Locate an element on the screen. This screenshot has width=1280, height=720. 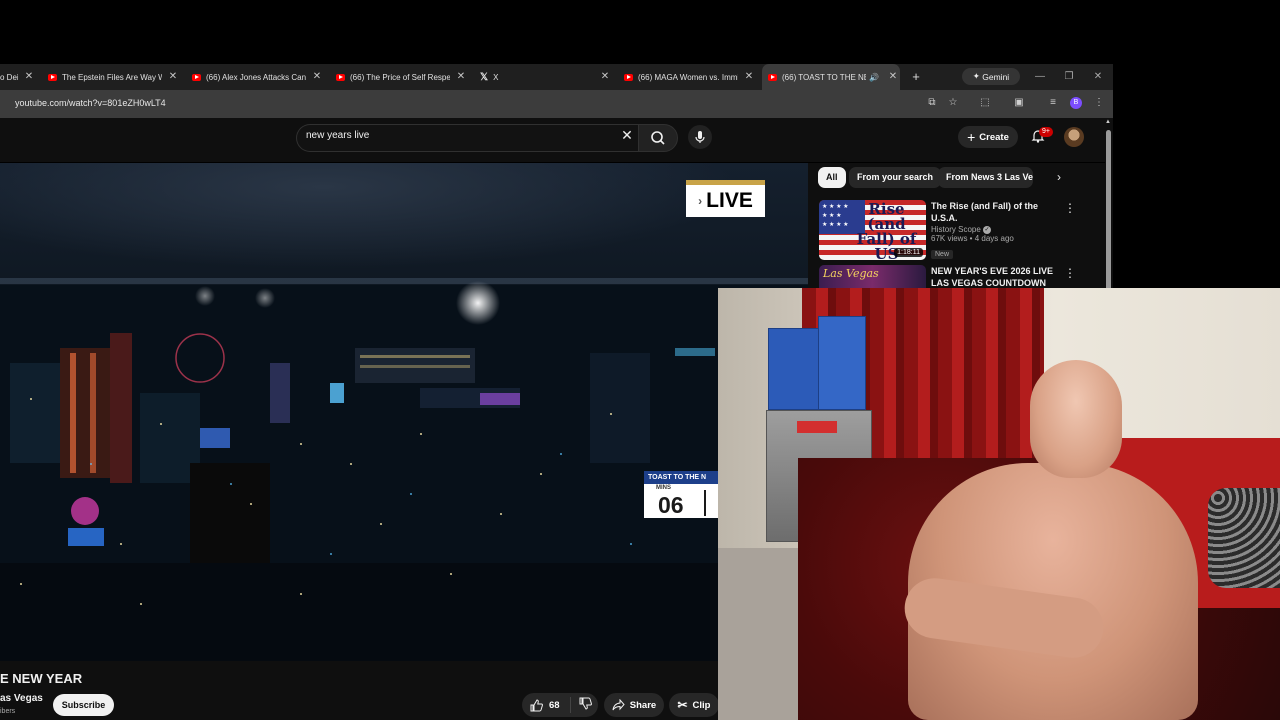
search-button is located at coordinates (658, 138).